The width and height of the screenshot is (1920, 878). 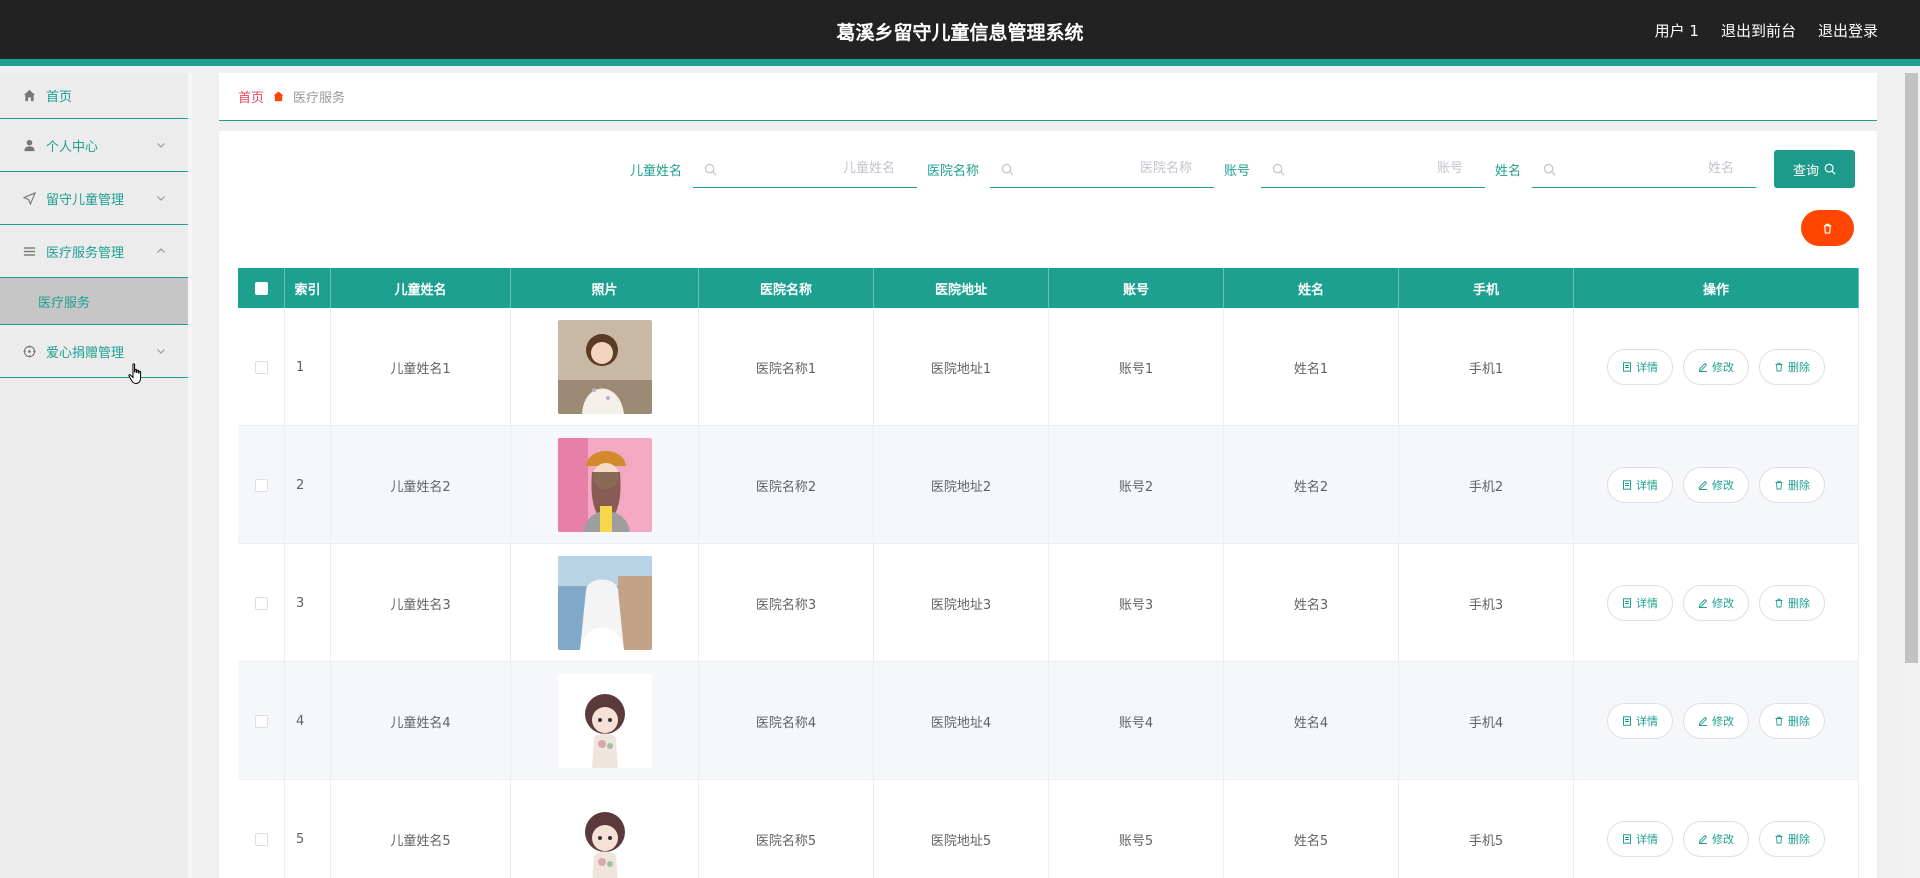 I want to click on logout-link: 退出登录, so click(x=1848, y=30).